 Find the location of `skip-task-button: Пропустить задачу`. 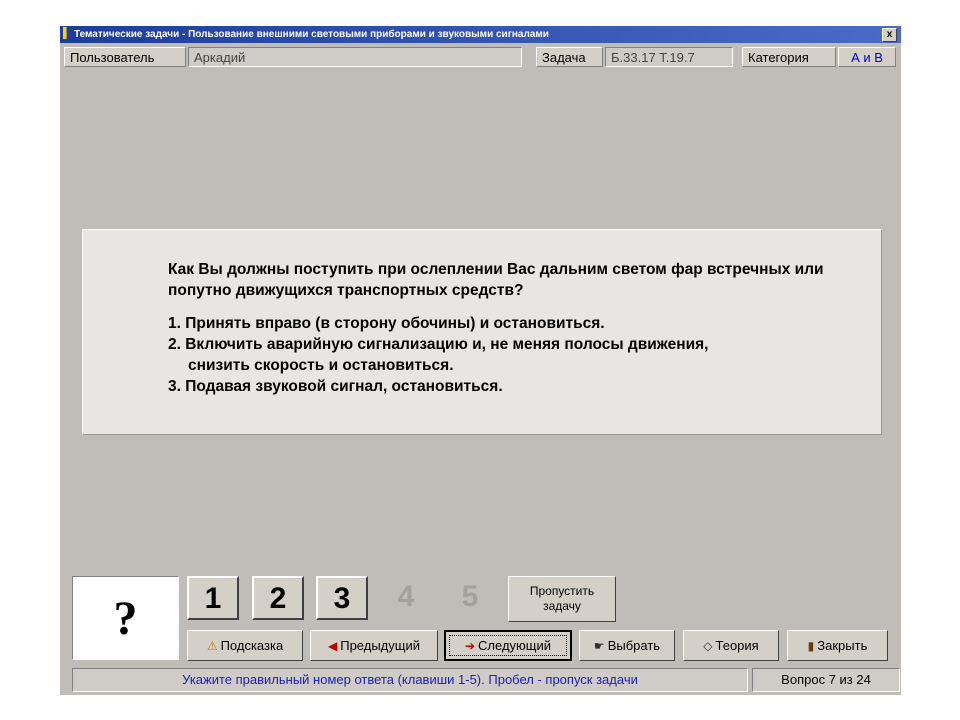

skip-task-button: Пропустить задачу is located at coordinates (562, 599).